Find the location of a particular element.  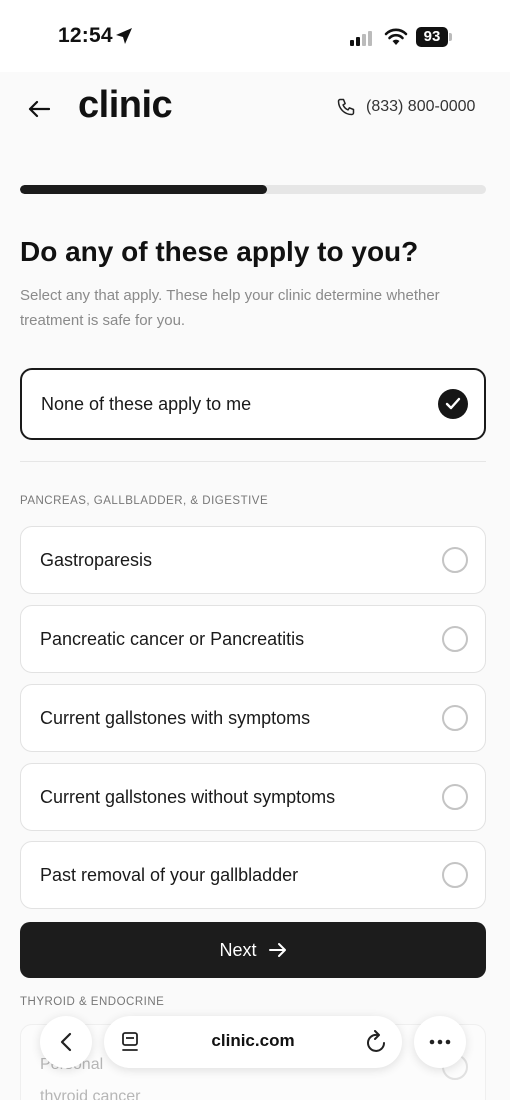

url-text: clinic.com is located at coordinates (253, 1040).